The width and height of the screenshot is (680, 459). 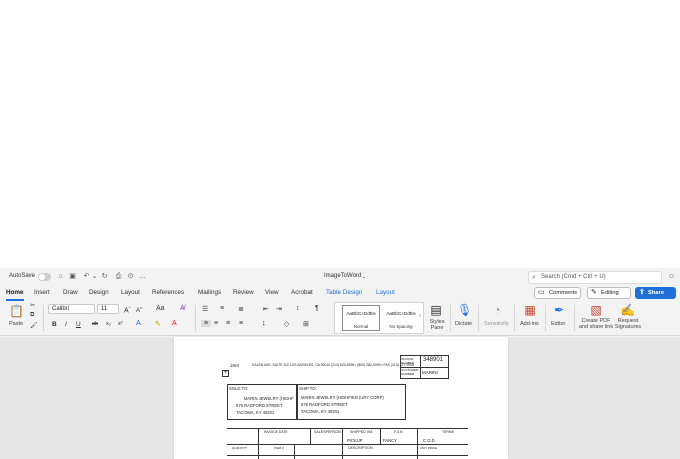 What do you see at coordinates (361, 326) in the screenshot?
I see `style-normal-label: Normal` at bounding box center [361, 326].